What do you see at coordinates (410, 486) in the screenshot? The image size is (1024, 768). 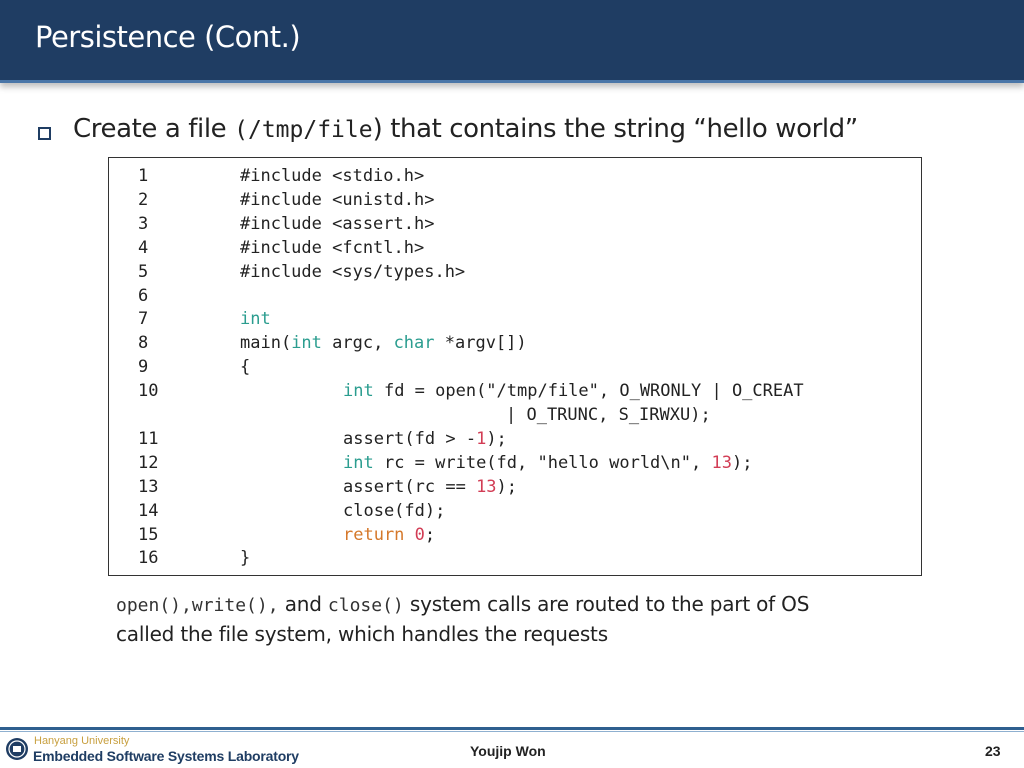 I see `code-token: assert(rc ==` at bounding box center [410, 486].